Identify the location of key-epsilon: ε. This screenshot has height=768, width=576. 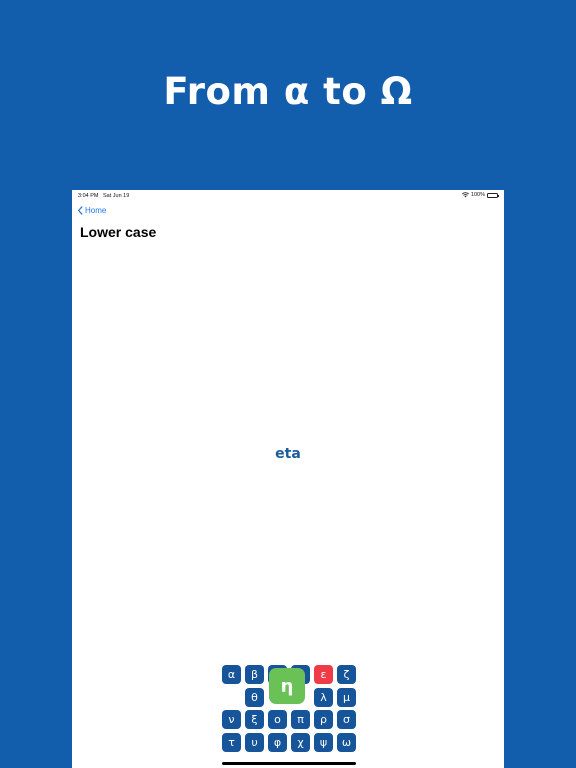
(323, 674).